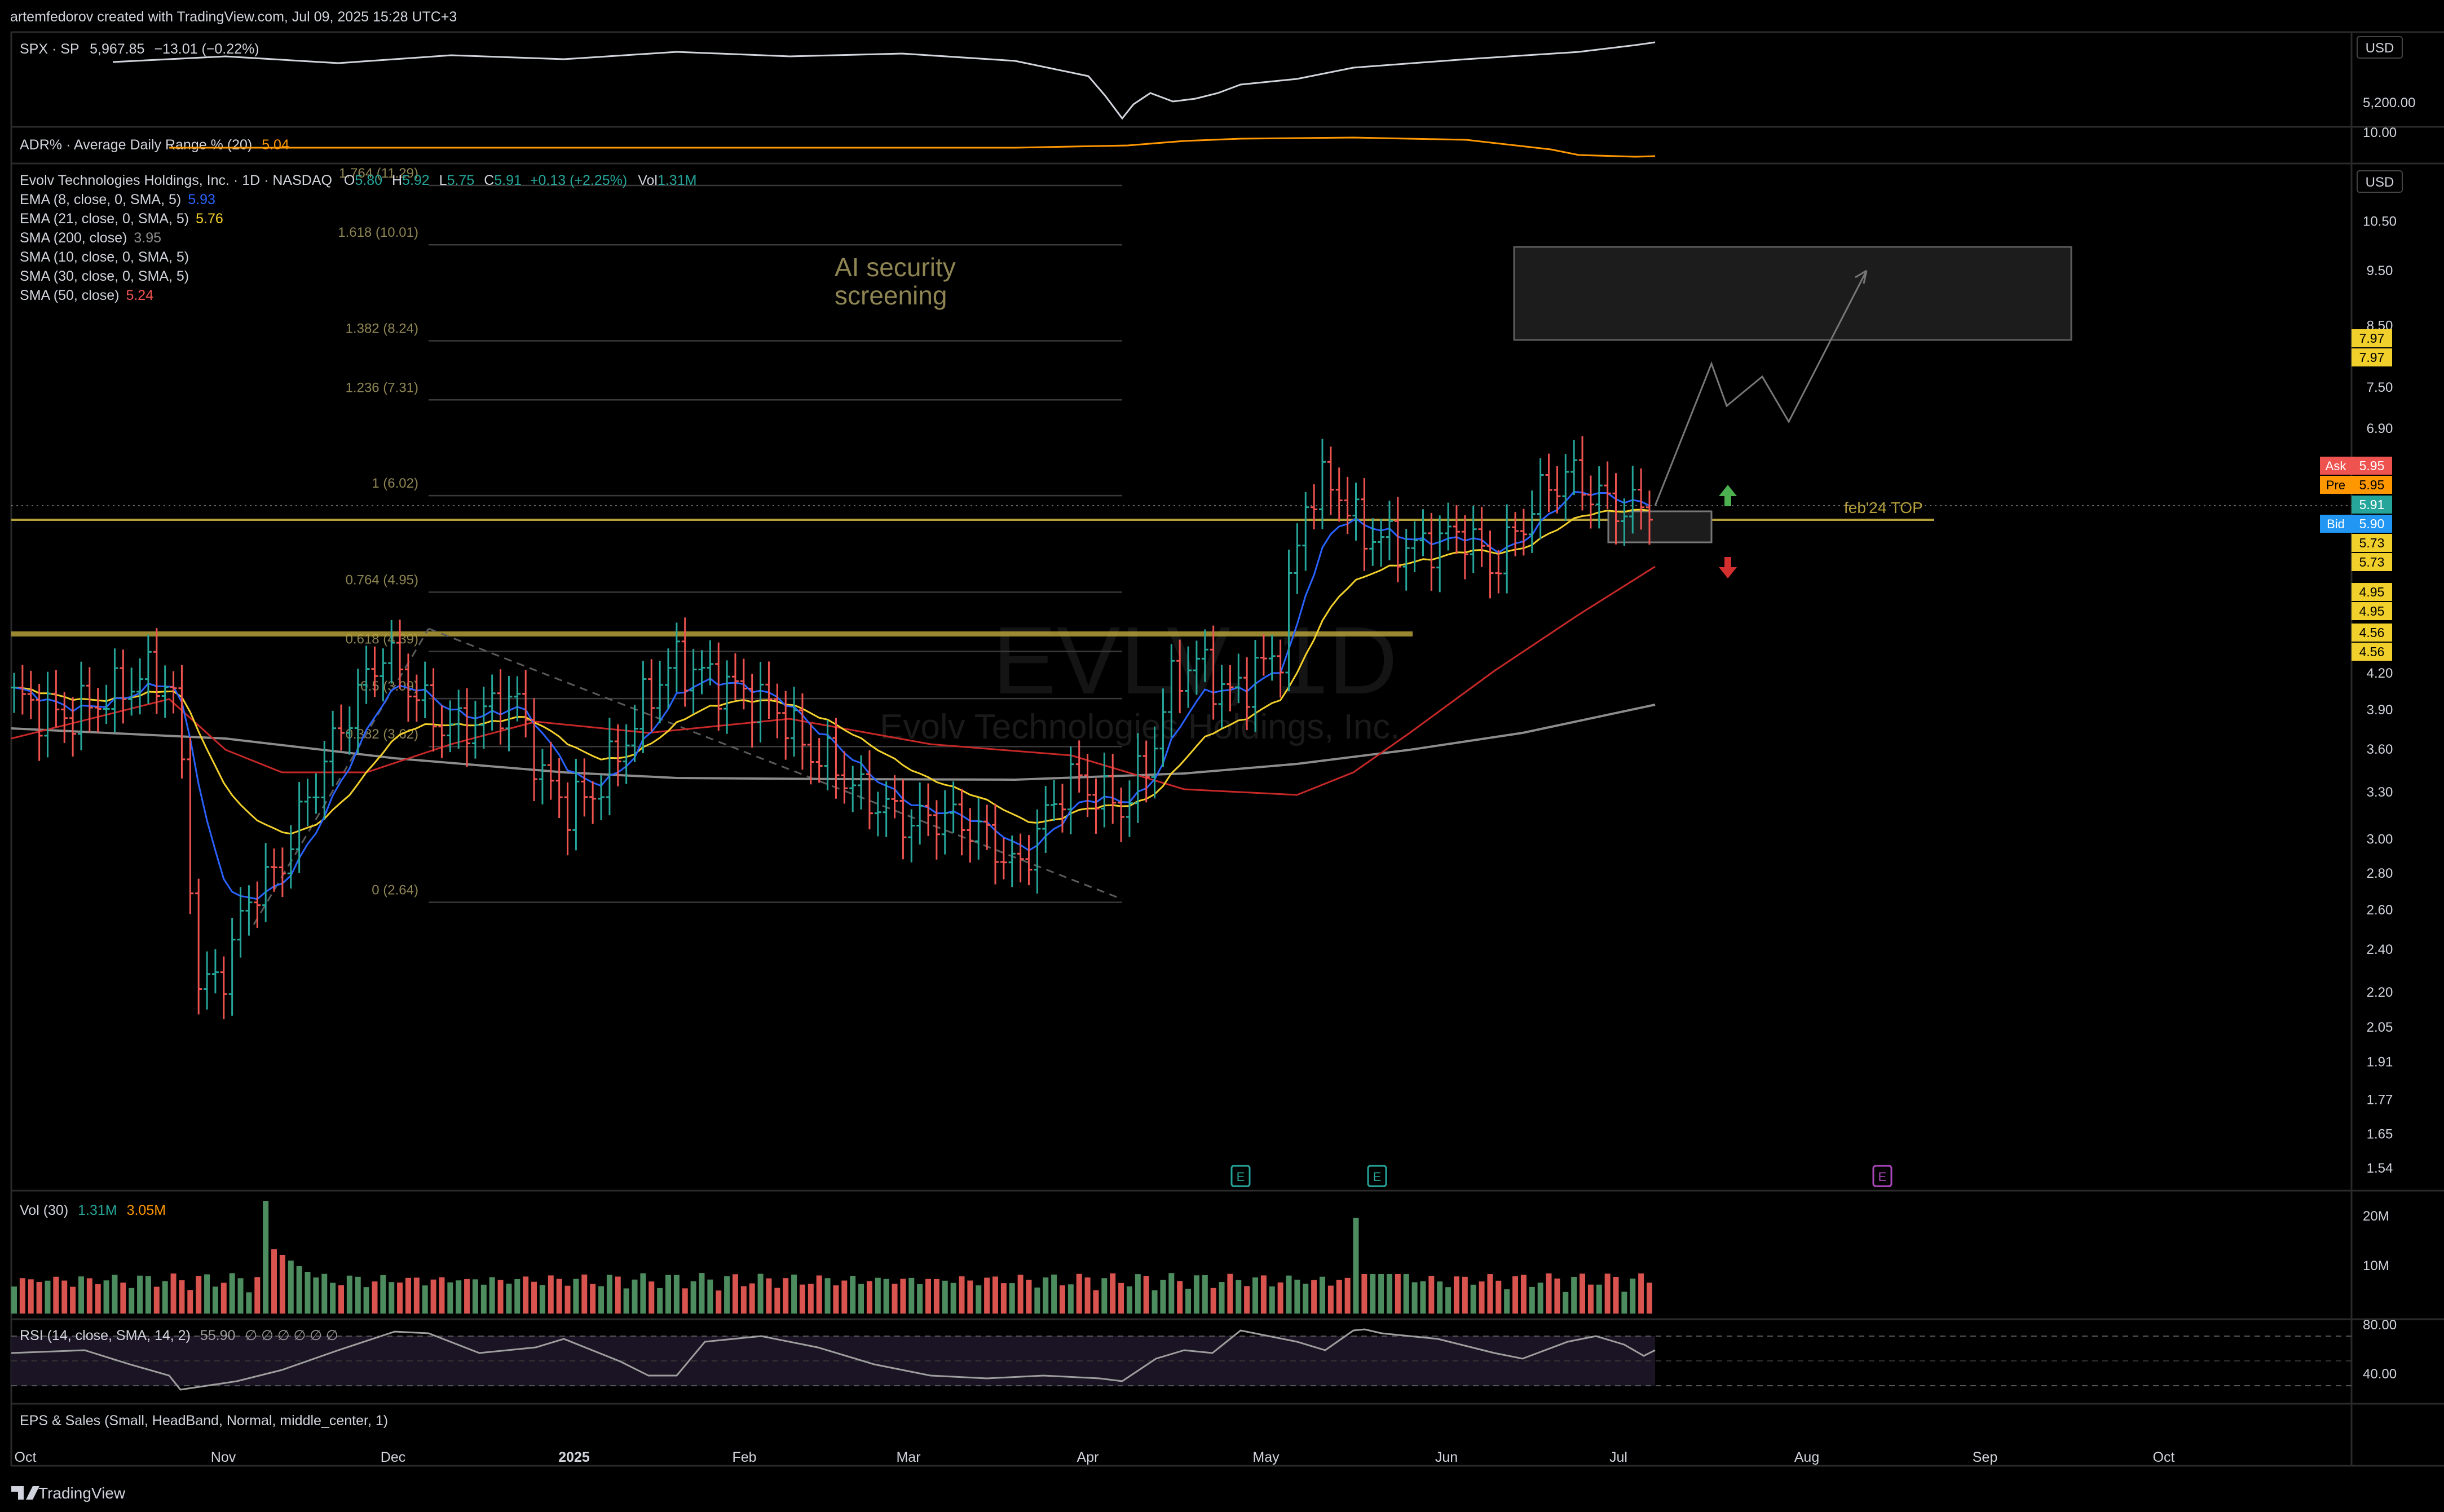 This screenshot has height=1512, width=2444. I want to click on adr-line, so click(912, 147).